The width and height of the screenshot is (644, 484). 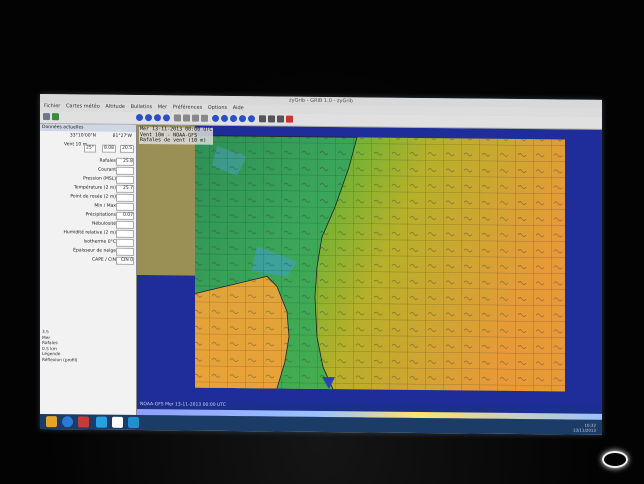 What do you see at coordinates (133, 422) in the screenshot?
I see `pen-icon` at bounding box center [133, 422].